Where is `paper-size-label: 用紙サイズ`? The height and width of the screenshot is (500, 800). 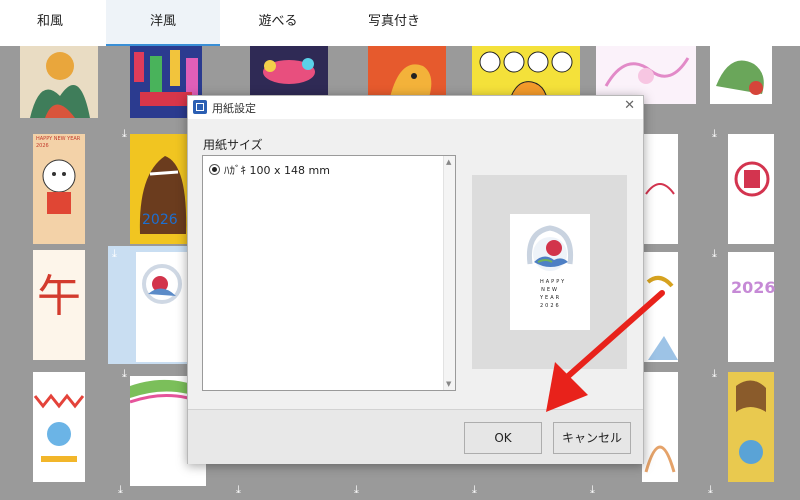
paper-size-label: 用紙サイズ is located at coordinates (233, 145).